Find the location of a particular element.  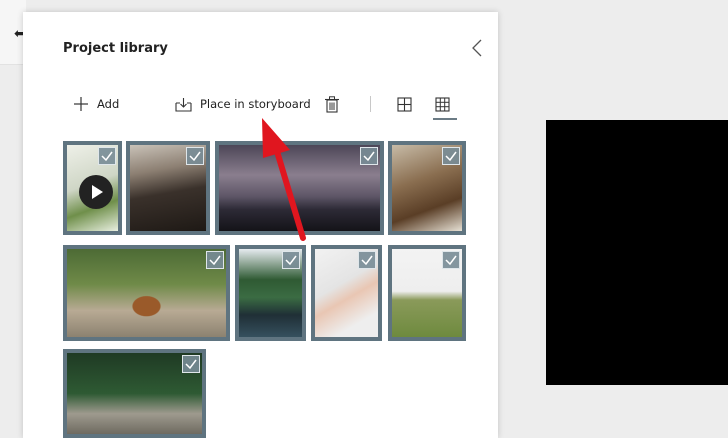

delete-button is located at coordinates (332, 104).